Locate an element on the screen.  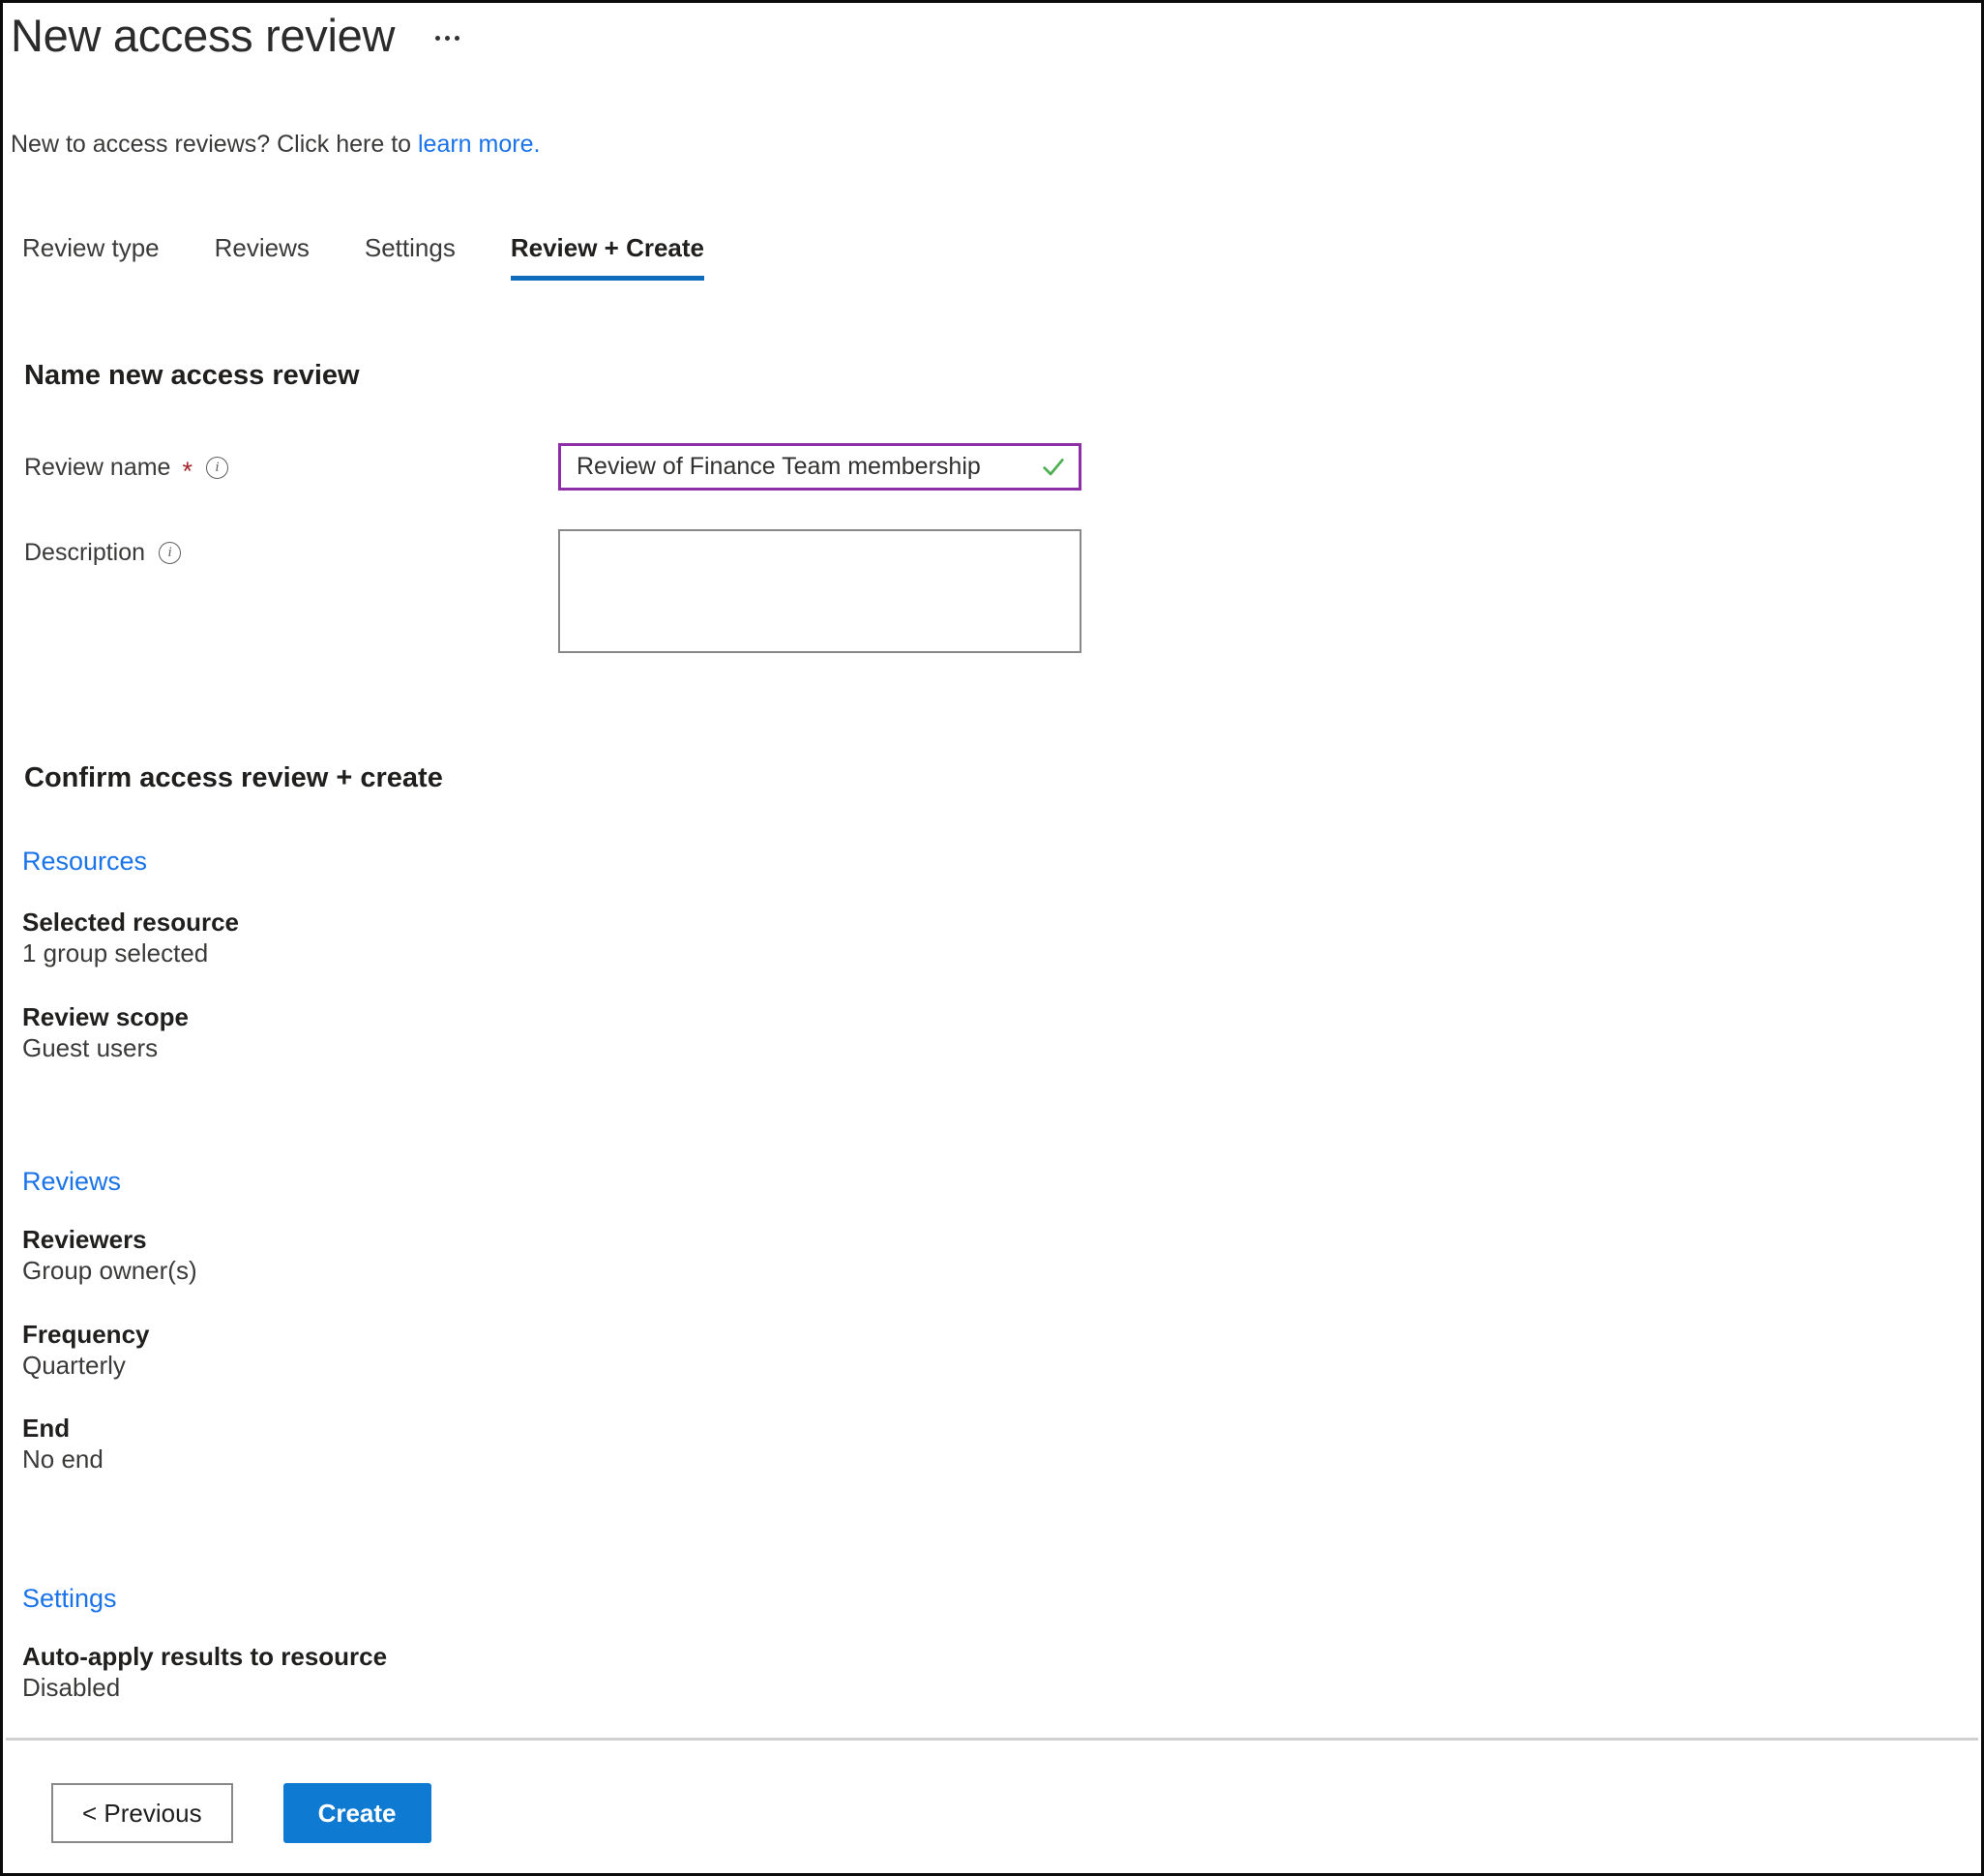
tab-reviews: Reviews is located at coordinates (262, 258).